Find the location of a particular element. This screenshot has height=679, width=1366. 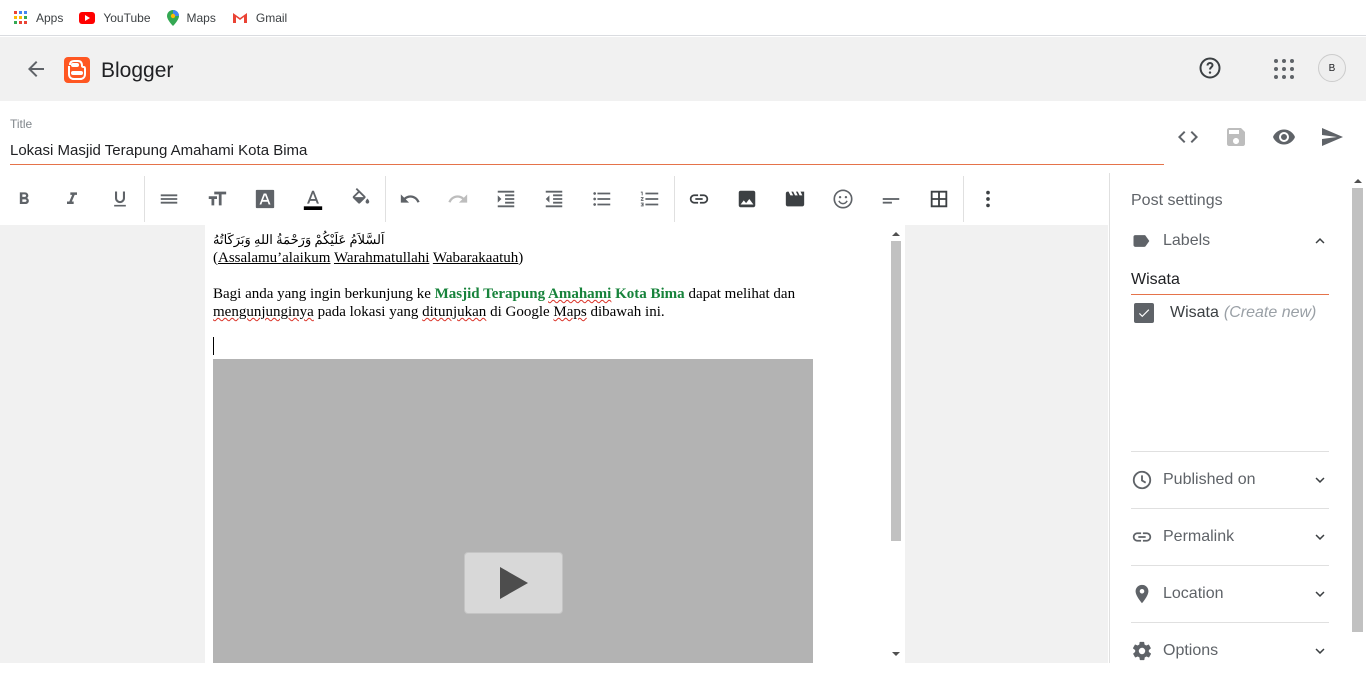

editor-toolbar is located at coordinates (554, 199).